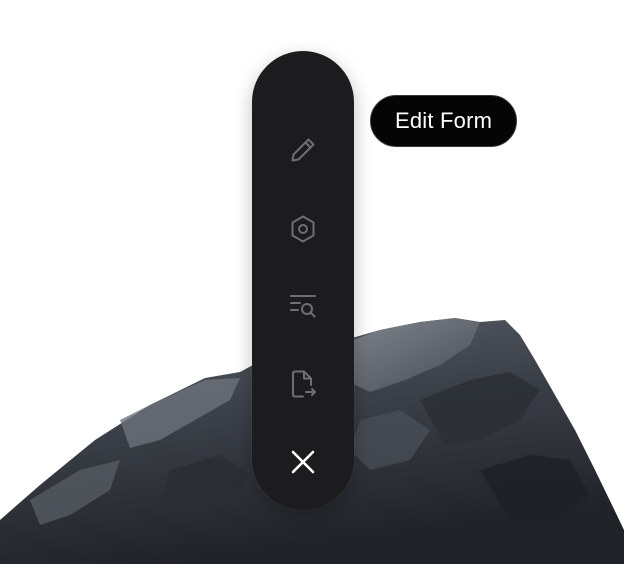 The width and height of the screenshot is (624, 564). I want to click on export-file-button, so click(303, 384).